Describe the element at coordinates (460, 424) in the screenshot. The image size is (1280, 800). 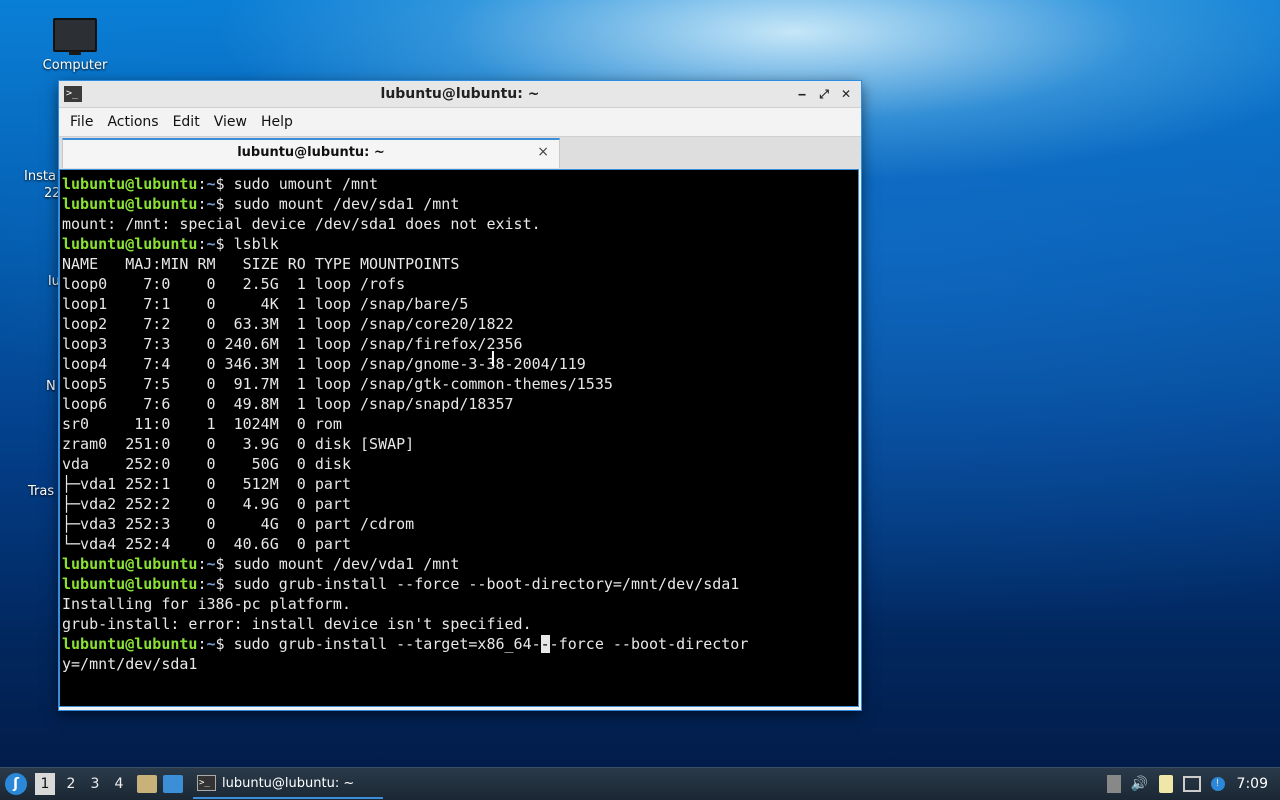
I see `terminal-line: sr0 11:0 1 1024M 0 rom` at that location.